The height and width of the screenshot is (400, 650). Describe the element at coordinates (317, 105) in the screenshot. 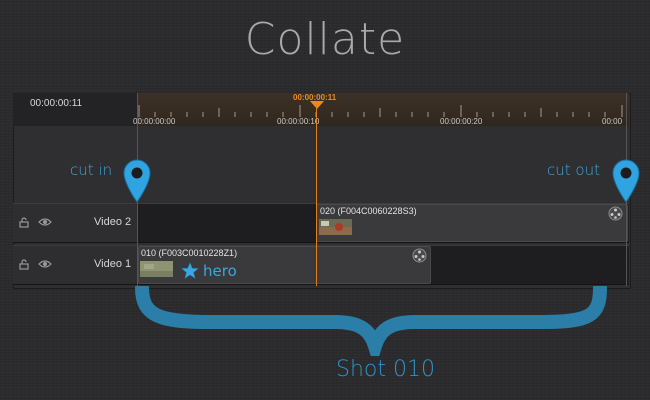

I see `playhead-handle` at that location.